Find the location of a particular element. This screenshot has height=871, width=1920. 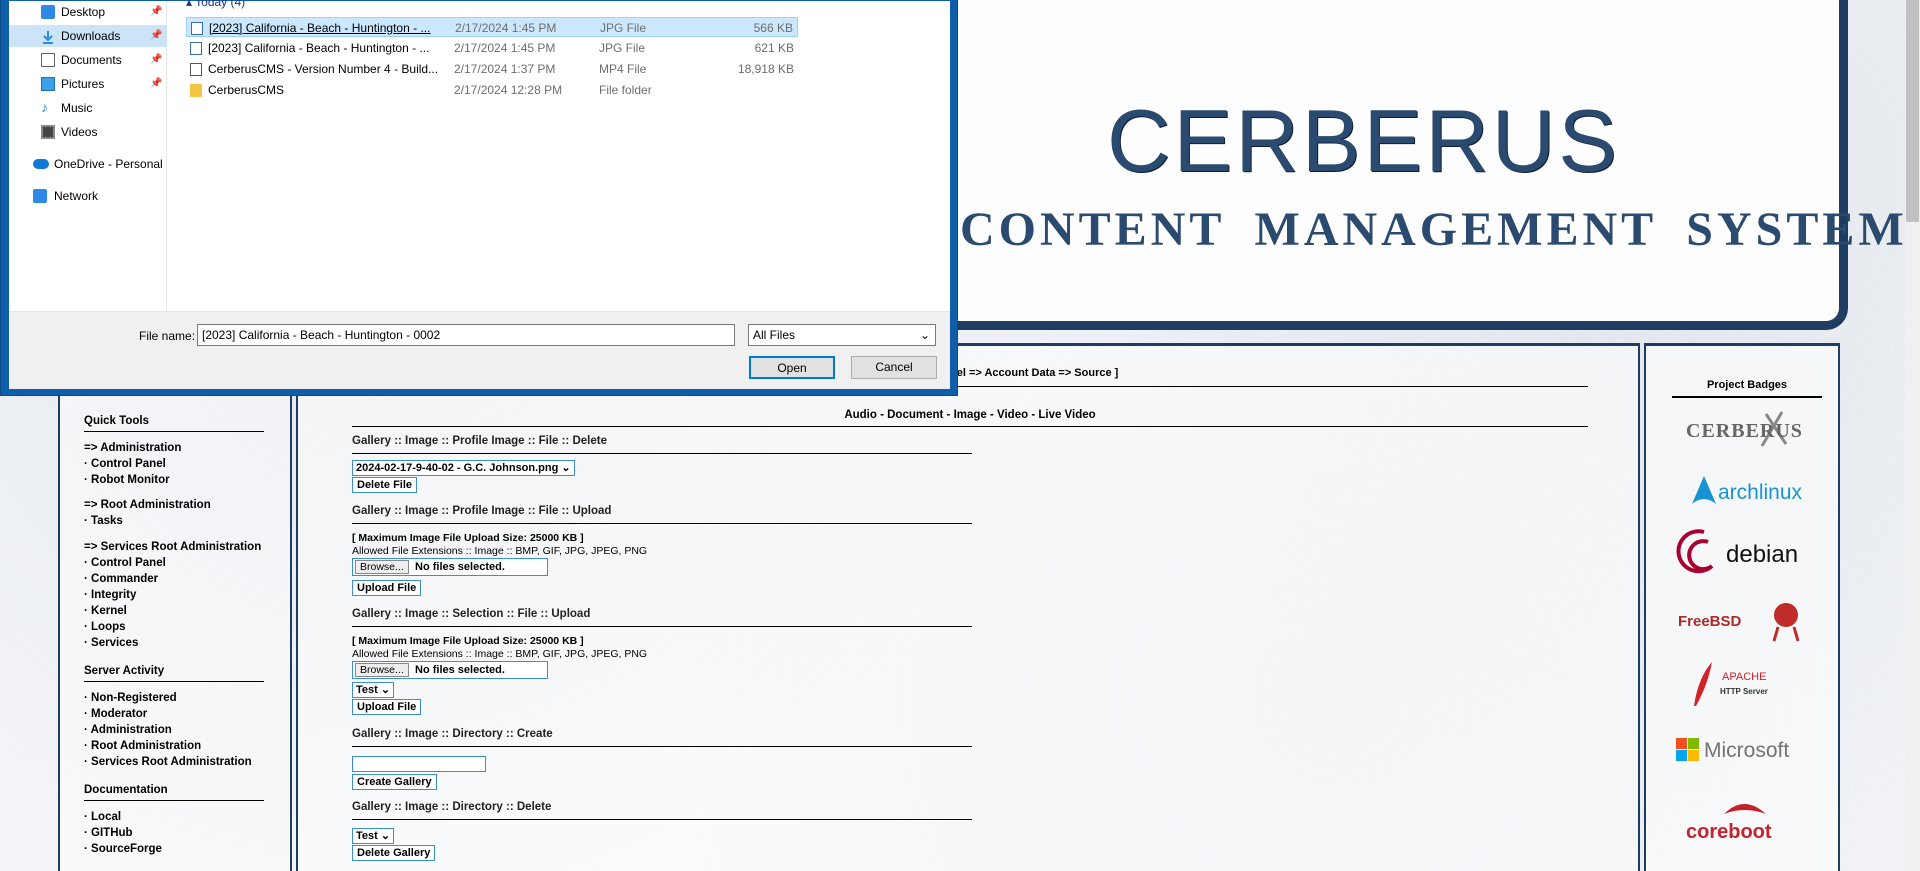

sidebar-item-control-panel: · Control Panel is located at coordinates (125, 464).